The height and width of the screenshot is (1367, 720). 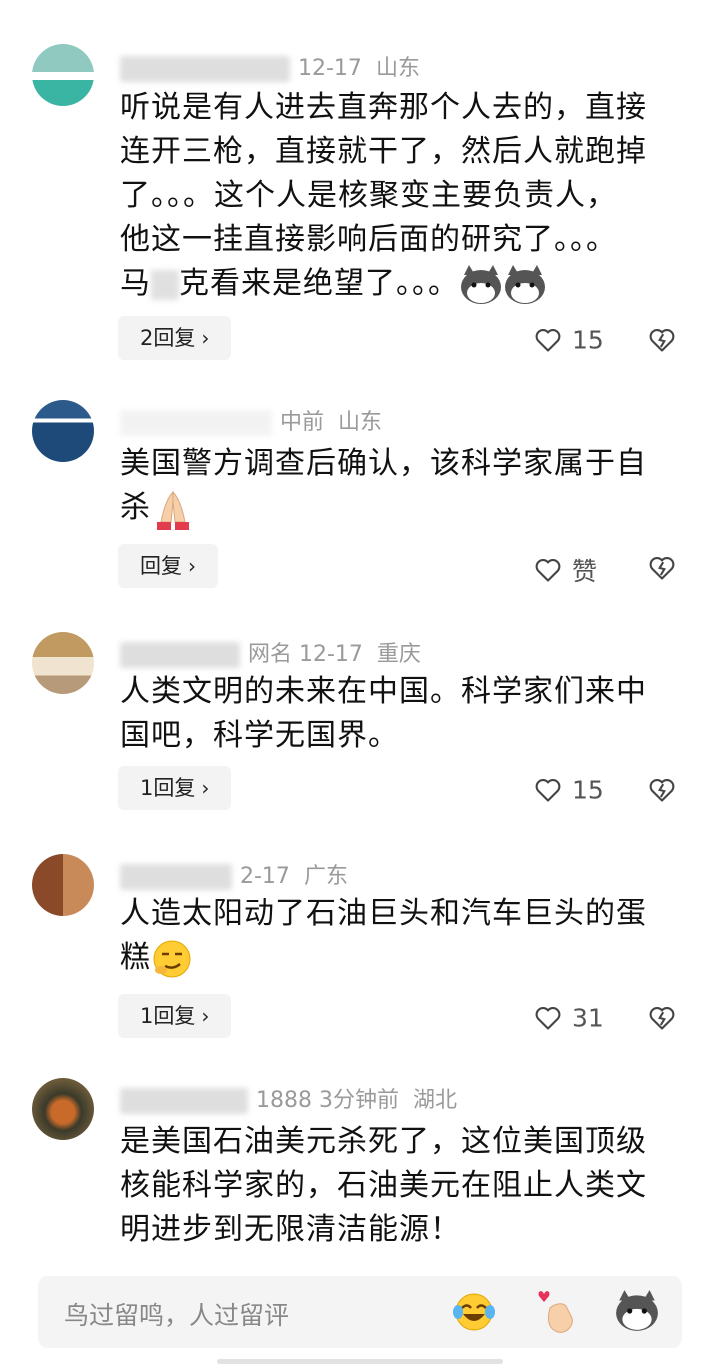 What do you see at coordinates (330, 68) in the screenshot?
I see `comment-time: 12-17` at bounding box center [330, 68].